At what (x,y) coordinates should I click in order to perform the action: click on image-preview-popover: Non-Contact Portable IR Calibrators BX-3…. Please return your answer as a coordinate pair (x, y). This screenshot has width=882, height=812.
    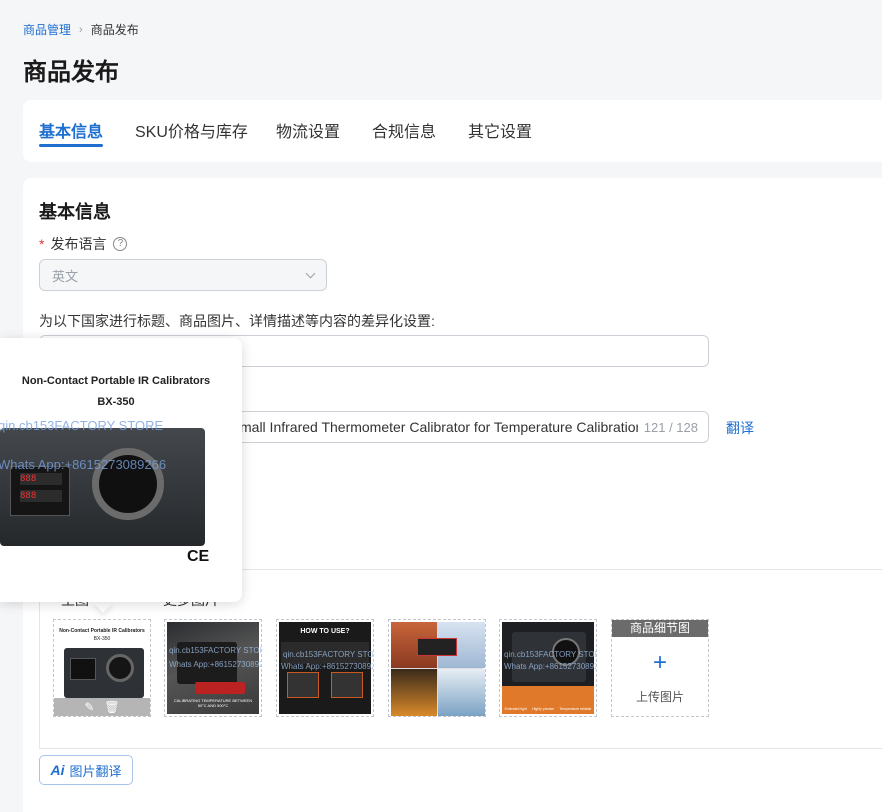
    Looking at the image, I should click on (121, 470).